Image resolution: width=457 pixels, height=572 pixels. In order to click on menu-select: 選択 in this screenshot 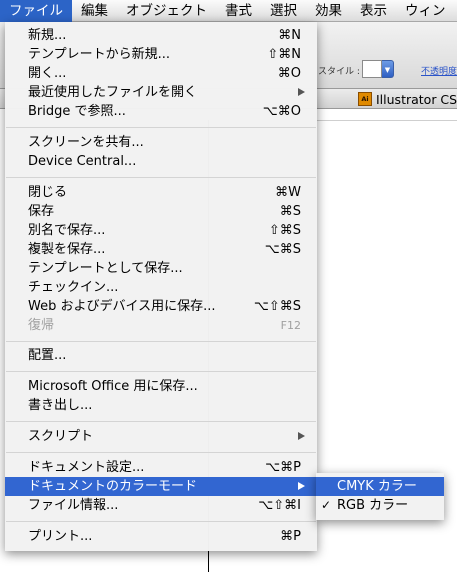, I will do `click(283, 11)`.